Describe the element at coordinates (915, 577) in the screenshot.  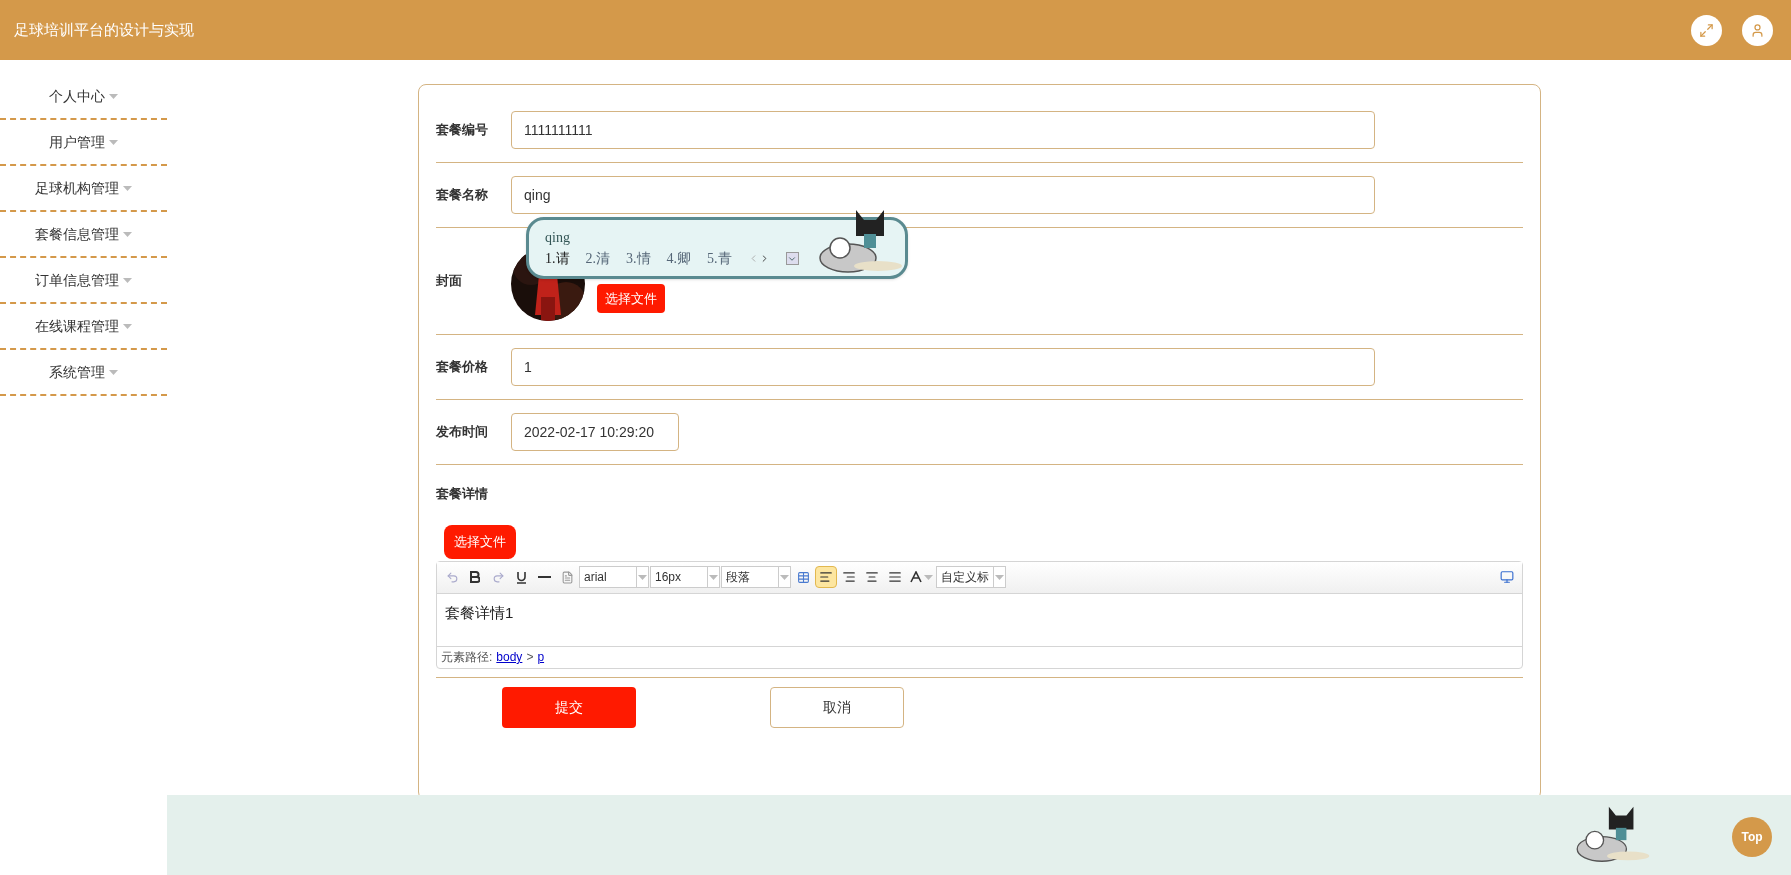
I see `font-color-icon` at that location.